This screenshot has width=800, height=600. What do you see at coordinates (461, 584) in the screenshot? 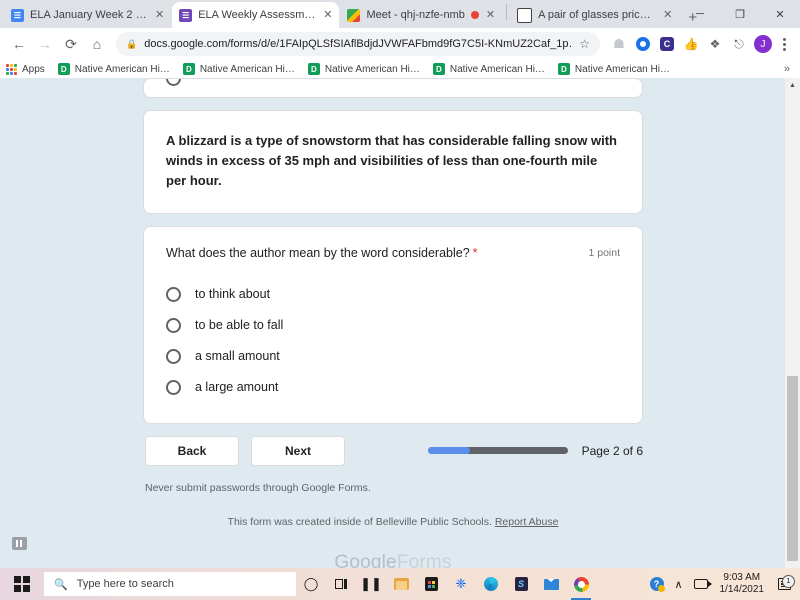
I see `dropbox-icon: ❈` at bounding box center [461, 584].